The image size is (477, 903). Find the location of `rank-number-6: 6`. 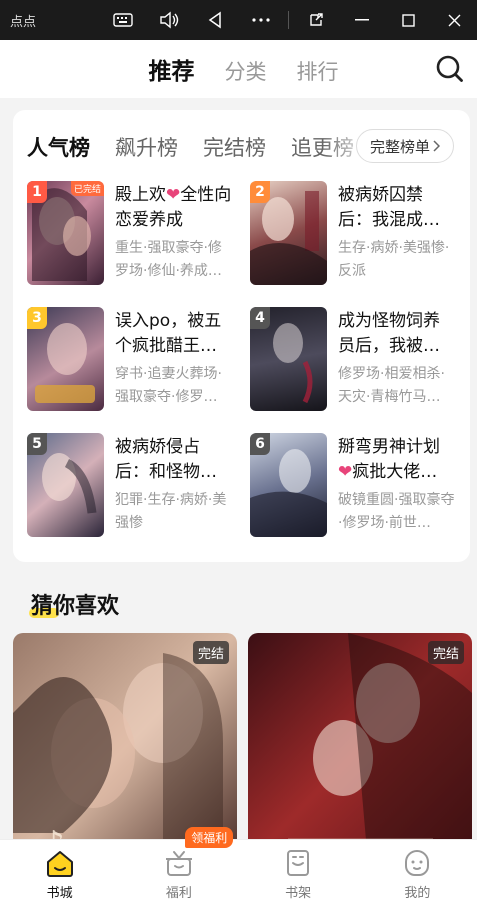

rank-number-6: 6 is located at coordinates (260, 444).